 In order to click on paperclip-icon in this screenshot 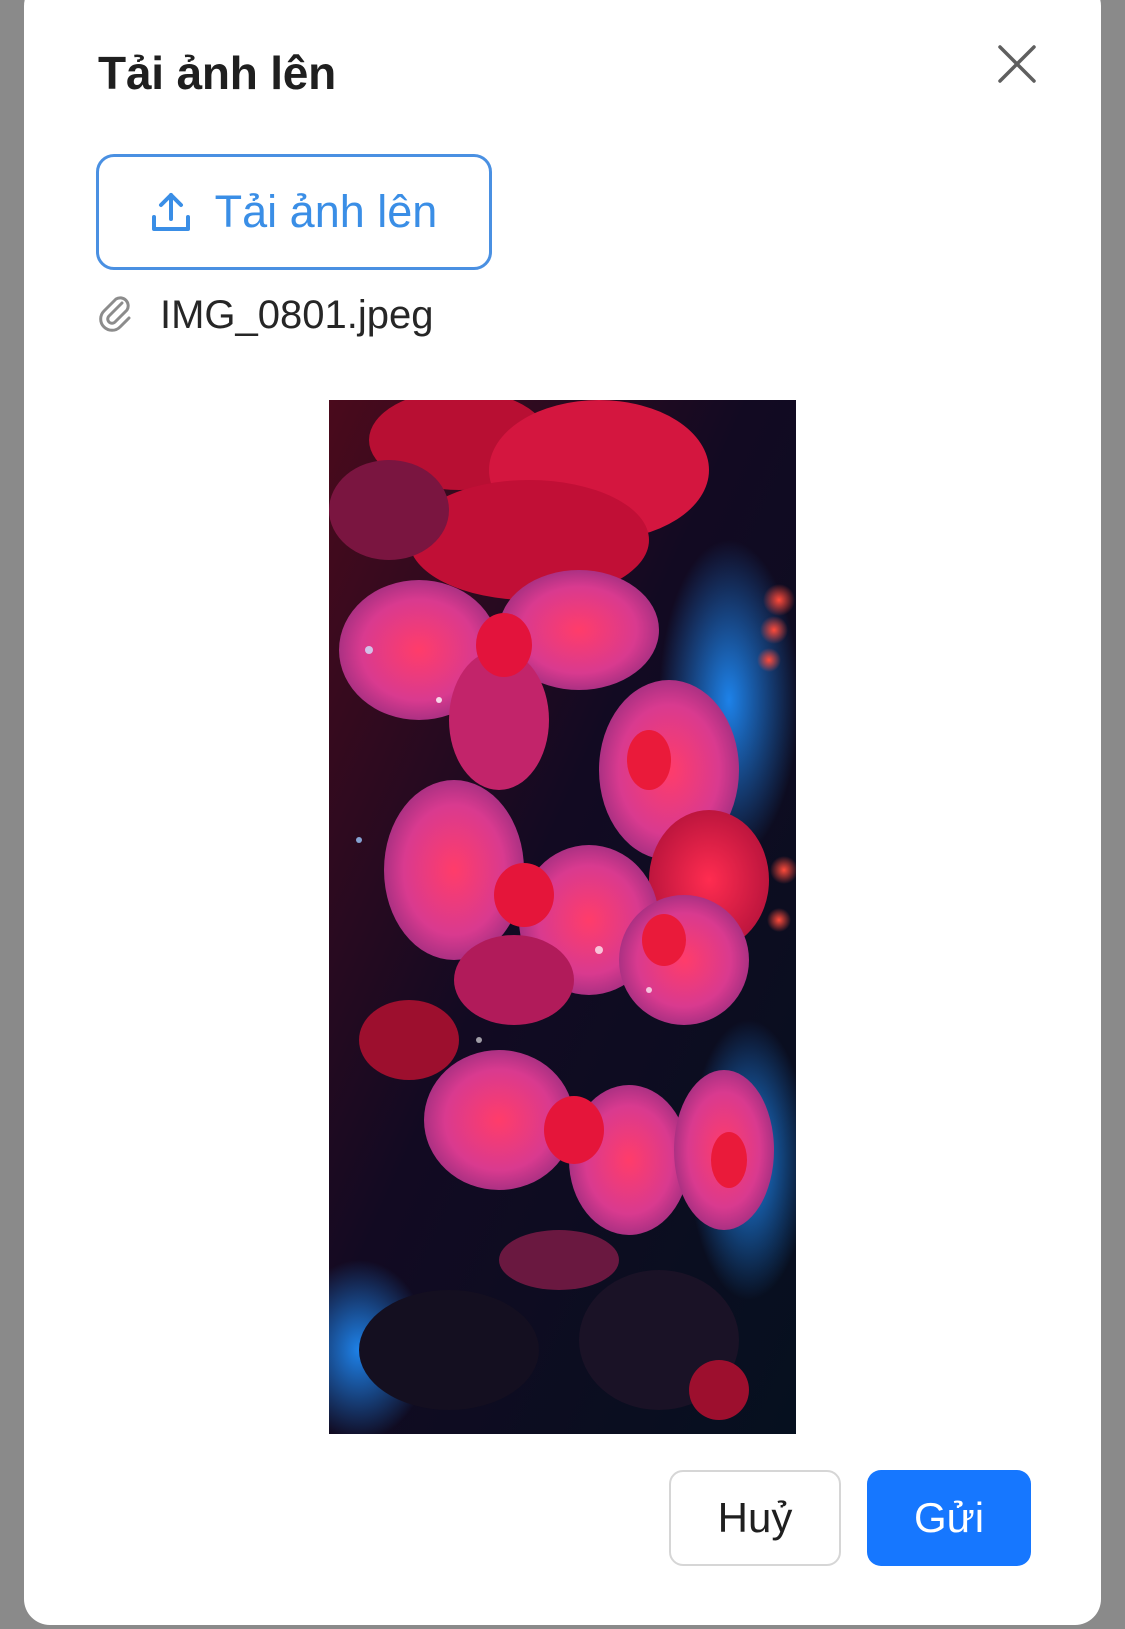, I will do `click(116, 315)`.